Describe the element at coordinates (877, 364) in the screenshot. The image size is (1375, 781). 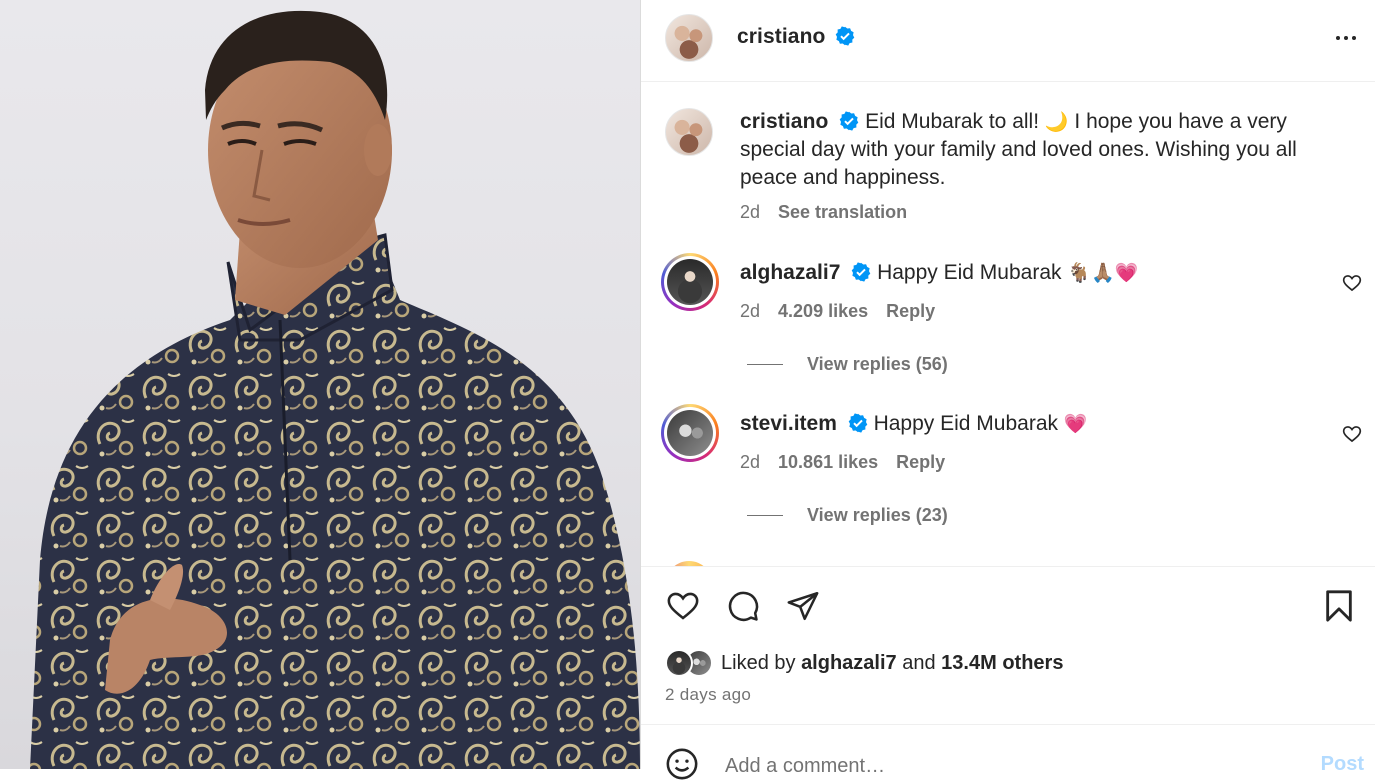
I see `view-replies-label: View replies (56)` at that location.